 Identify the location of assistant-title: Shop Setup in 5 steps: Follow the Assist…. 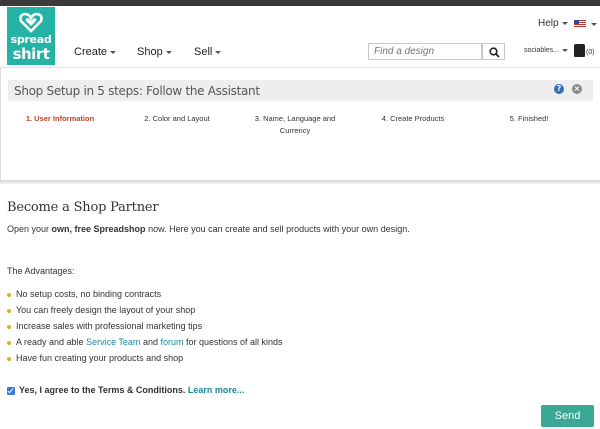
(137, 91).